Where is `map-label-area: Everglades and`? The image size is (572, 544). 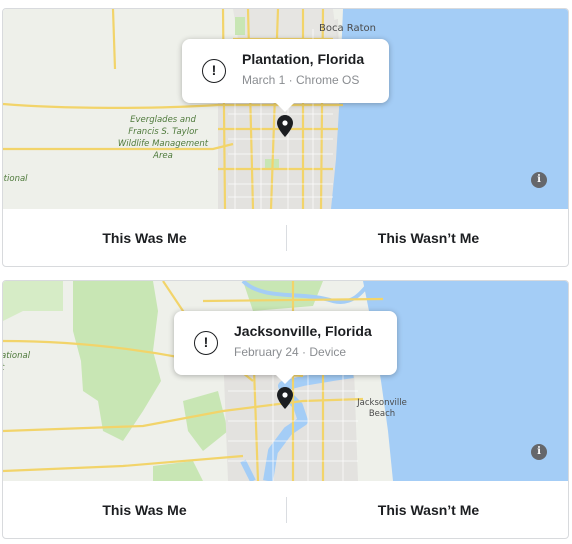
map-label-area: Everglades and is located at coordinates (163, 120).